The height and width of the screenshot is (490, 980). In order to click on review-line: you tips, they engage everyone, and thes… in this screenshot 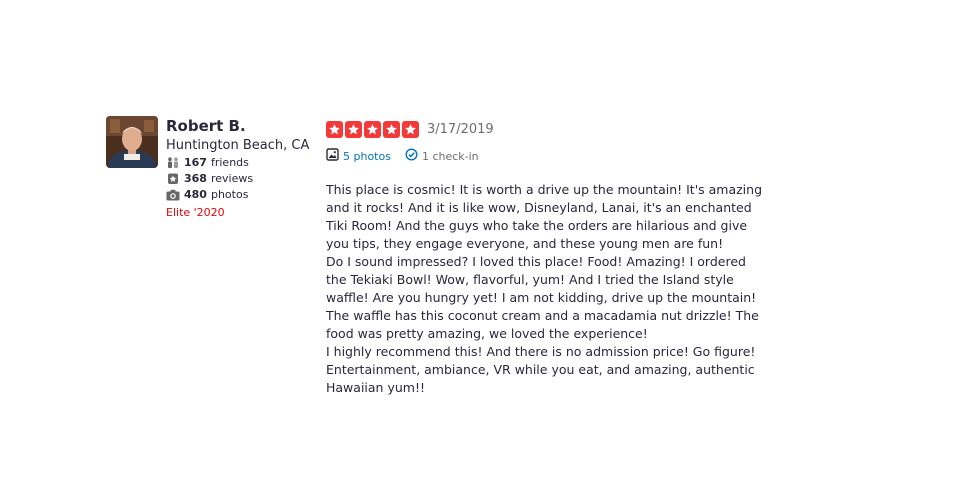, I will do `click(525, 243)`.